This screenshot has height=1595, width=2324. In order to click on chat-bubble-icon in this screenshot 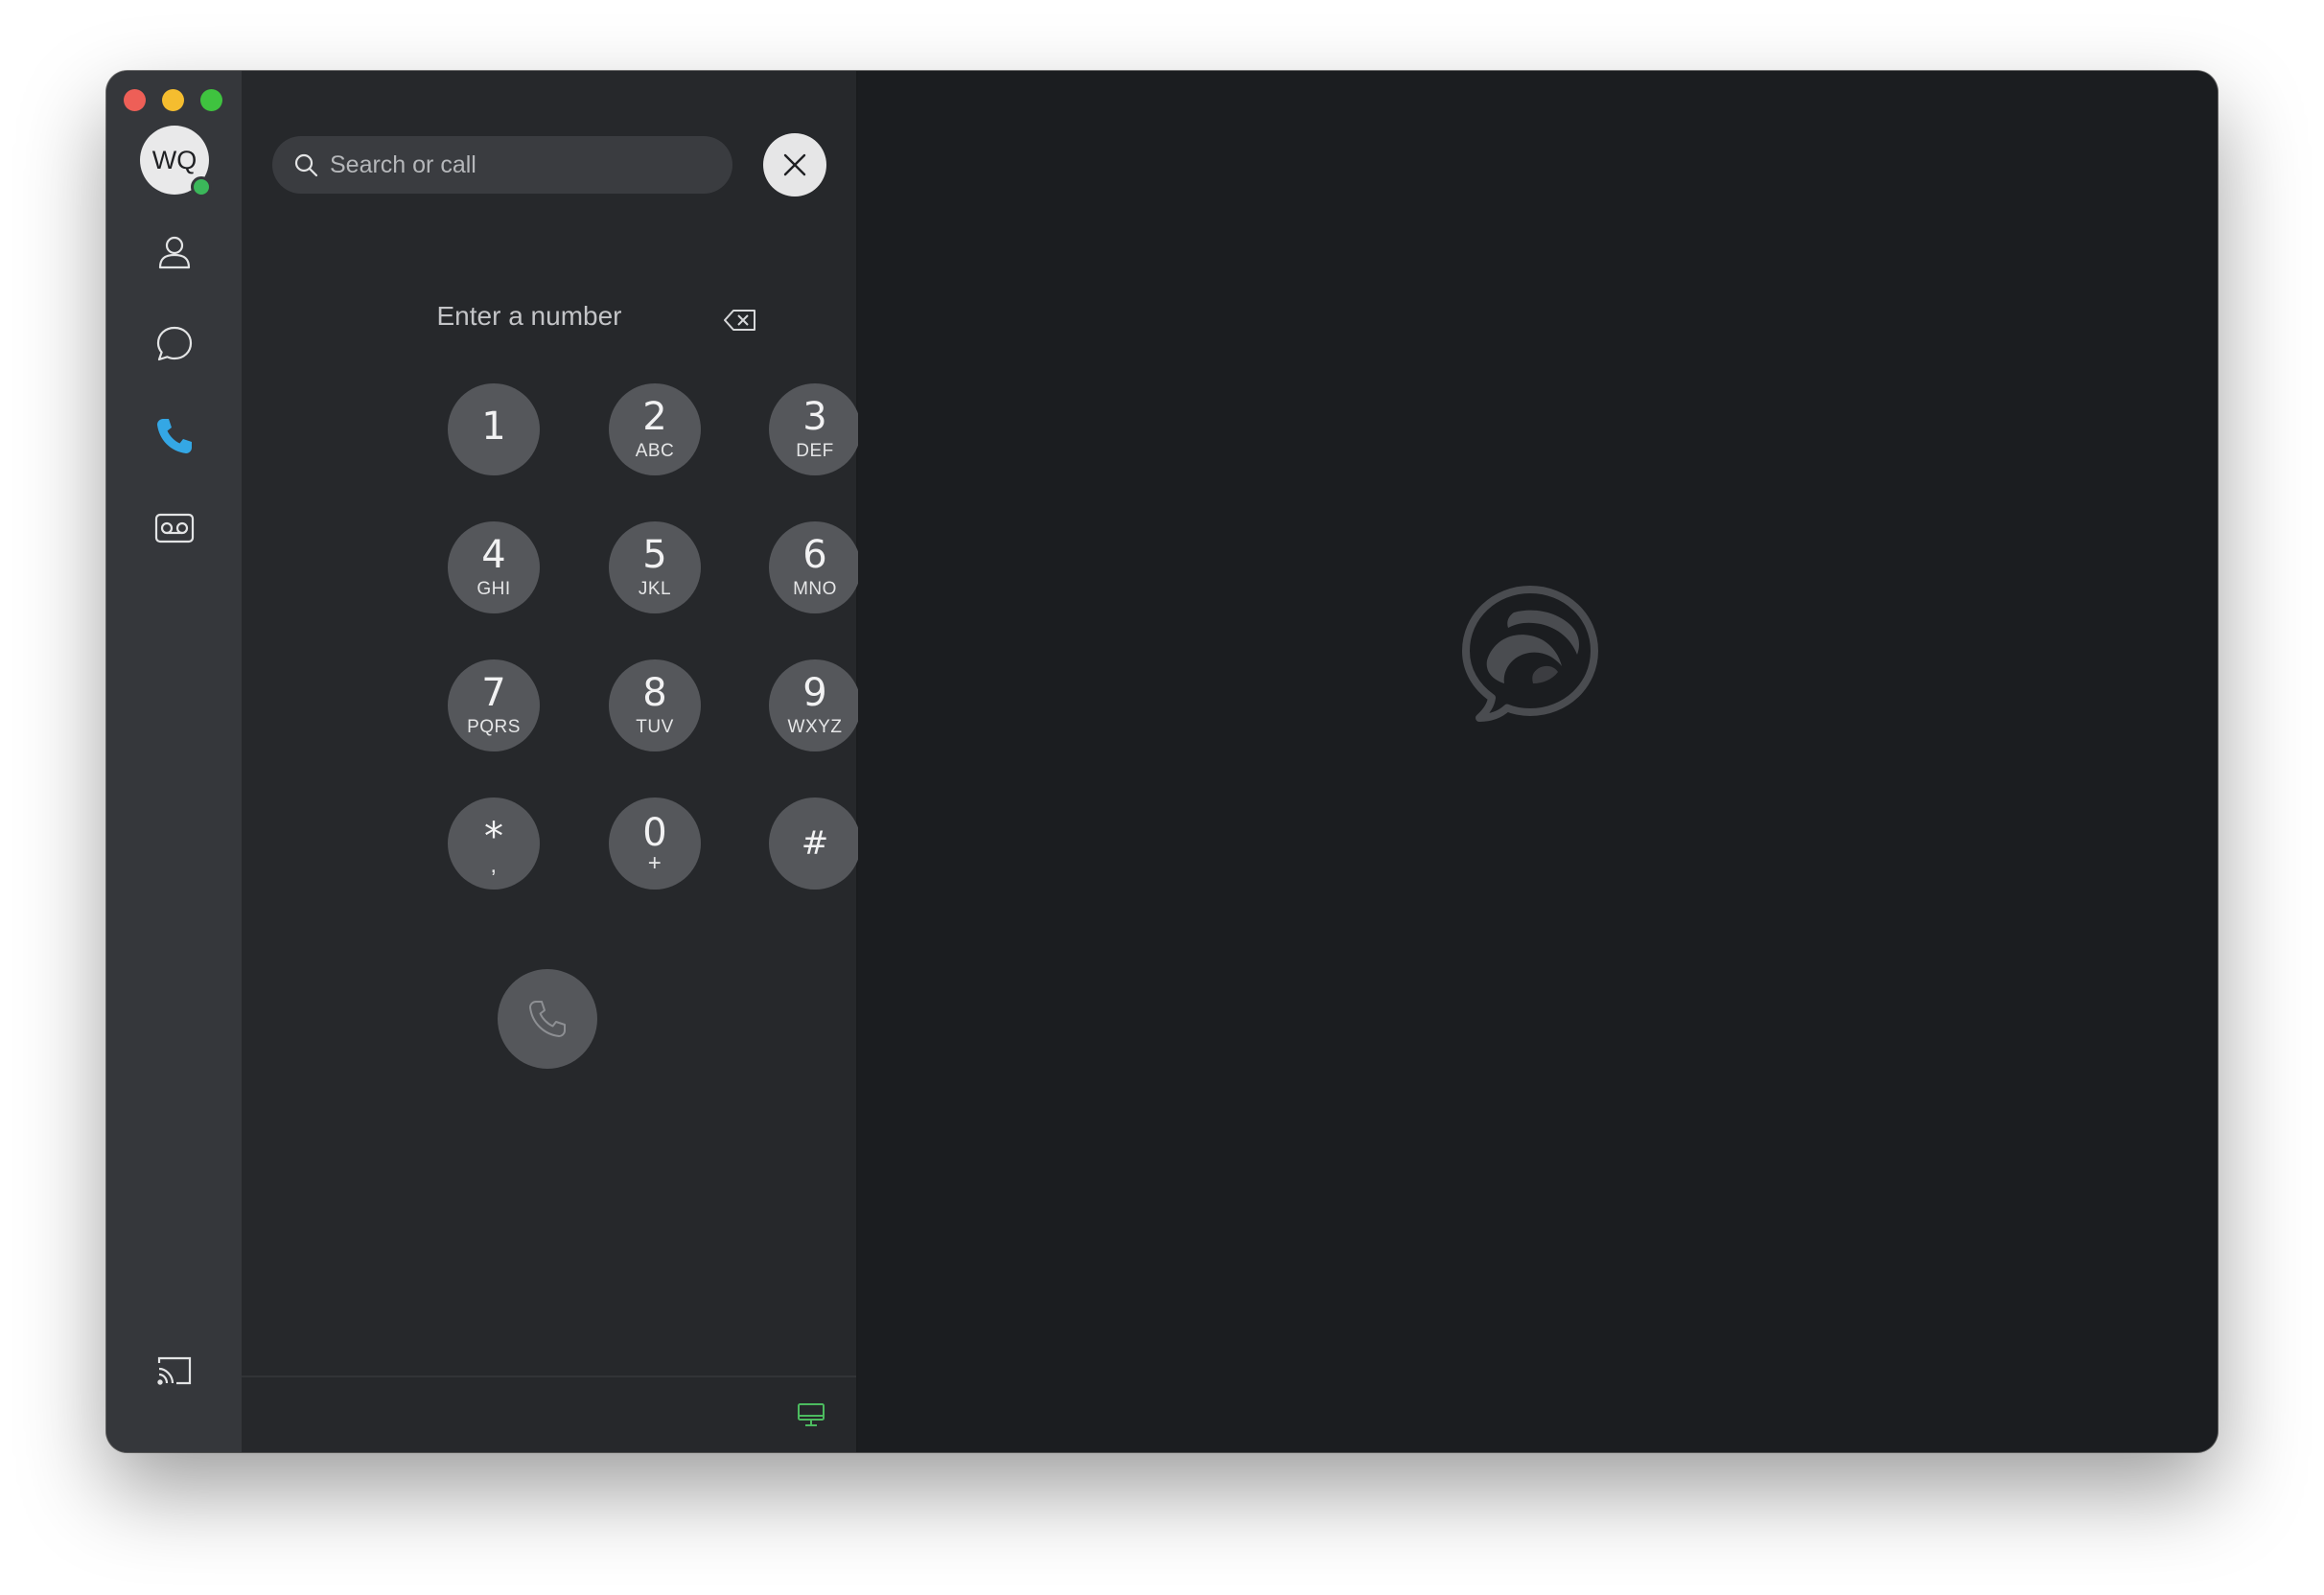, I will do `click(174, 344)`.